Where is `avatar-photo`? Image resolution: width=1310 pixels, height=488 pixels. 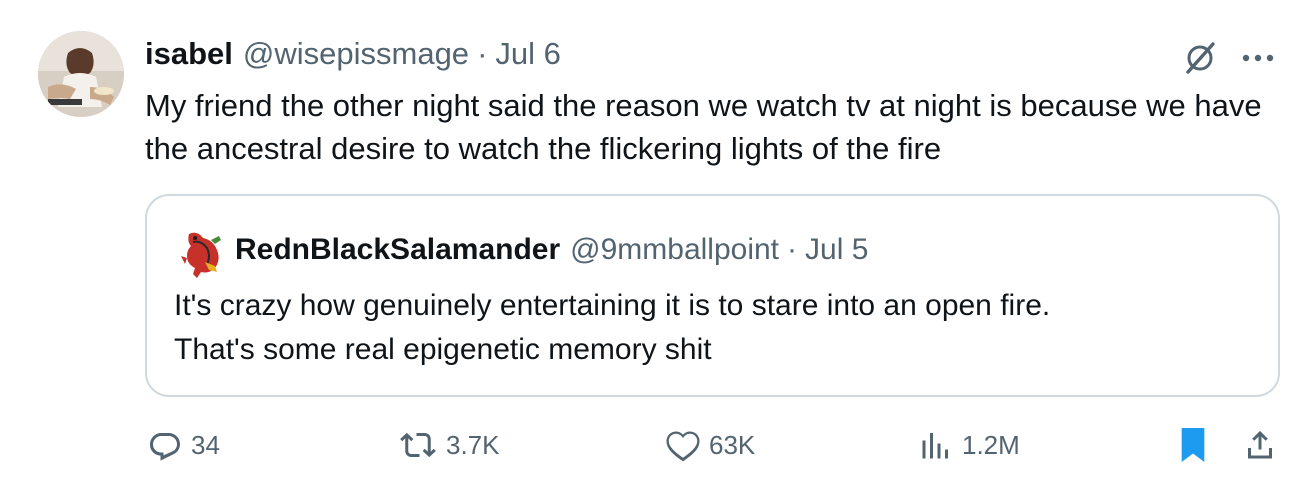 avatar-photo is located at coordinates (81, 74).